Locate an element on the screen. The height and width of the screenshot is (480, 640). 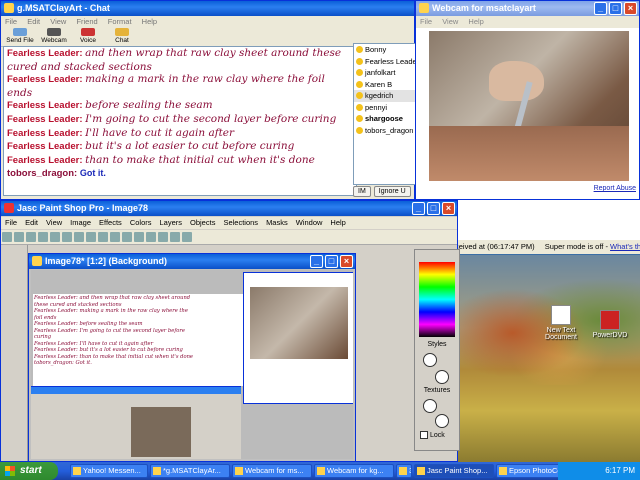
menu-format: Format is located at coordinates (120, 21).